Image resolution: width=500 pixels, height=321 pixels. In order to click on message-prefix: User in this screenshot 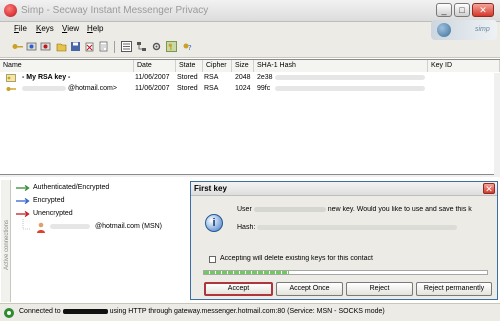, I will do `click(244, 209)`.